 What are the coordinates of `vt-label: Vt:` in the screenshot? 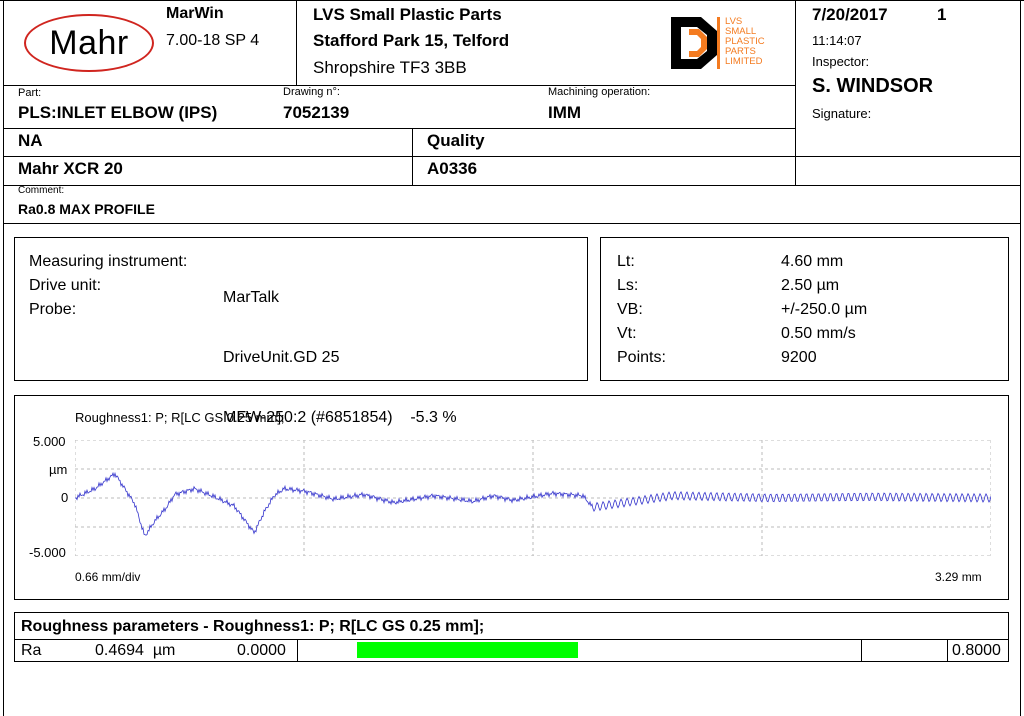 It's located at (627, 333).